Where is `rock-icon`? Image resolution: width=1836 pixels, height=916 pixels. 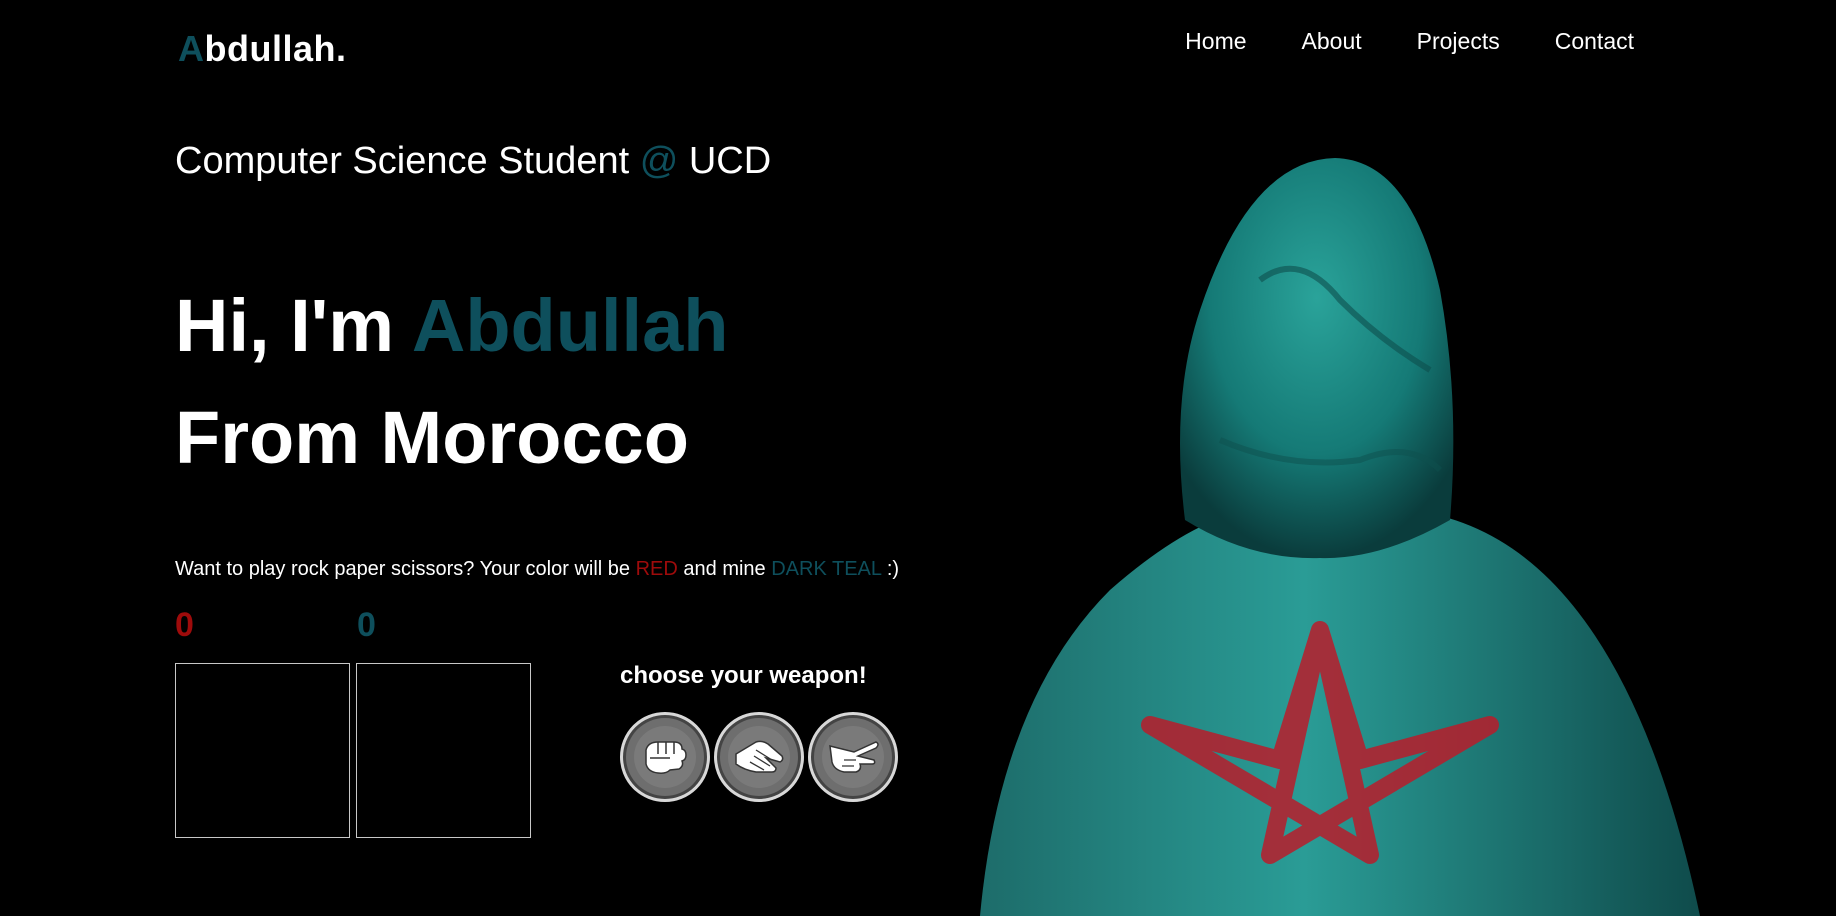
rock-icon is located at coordinates (665, 757).